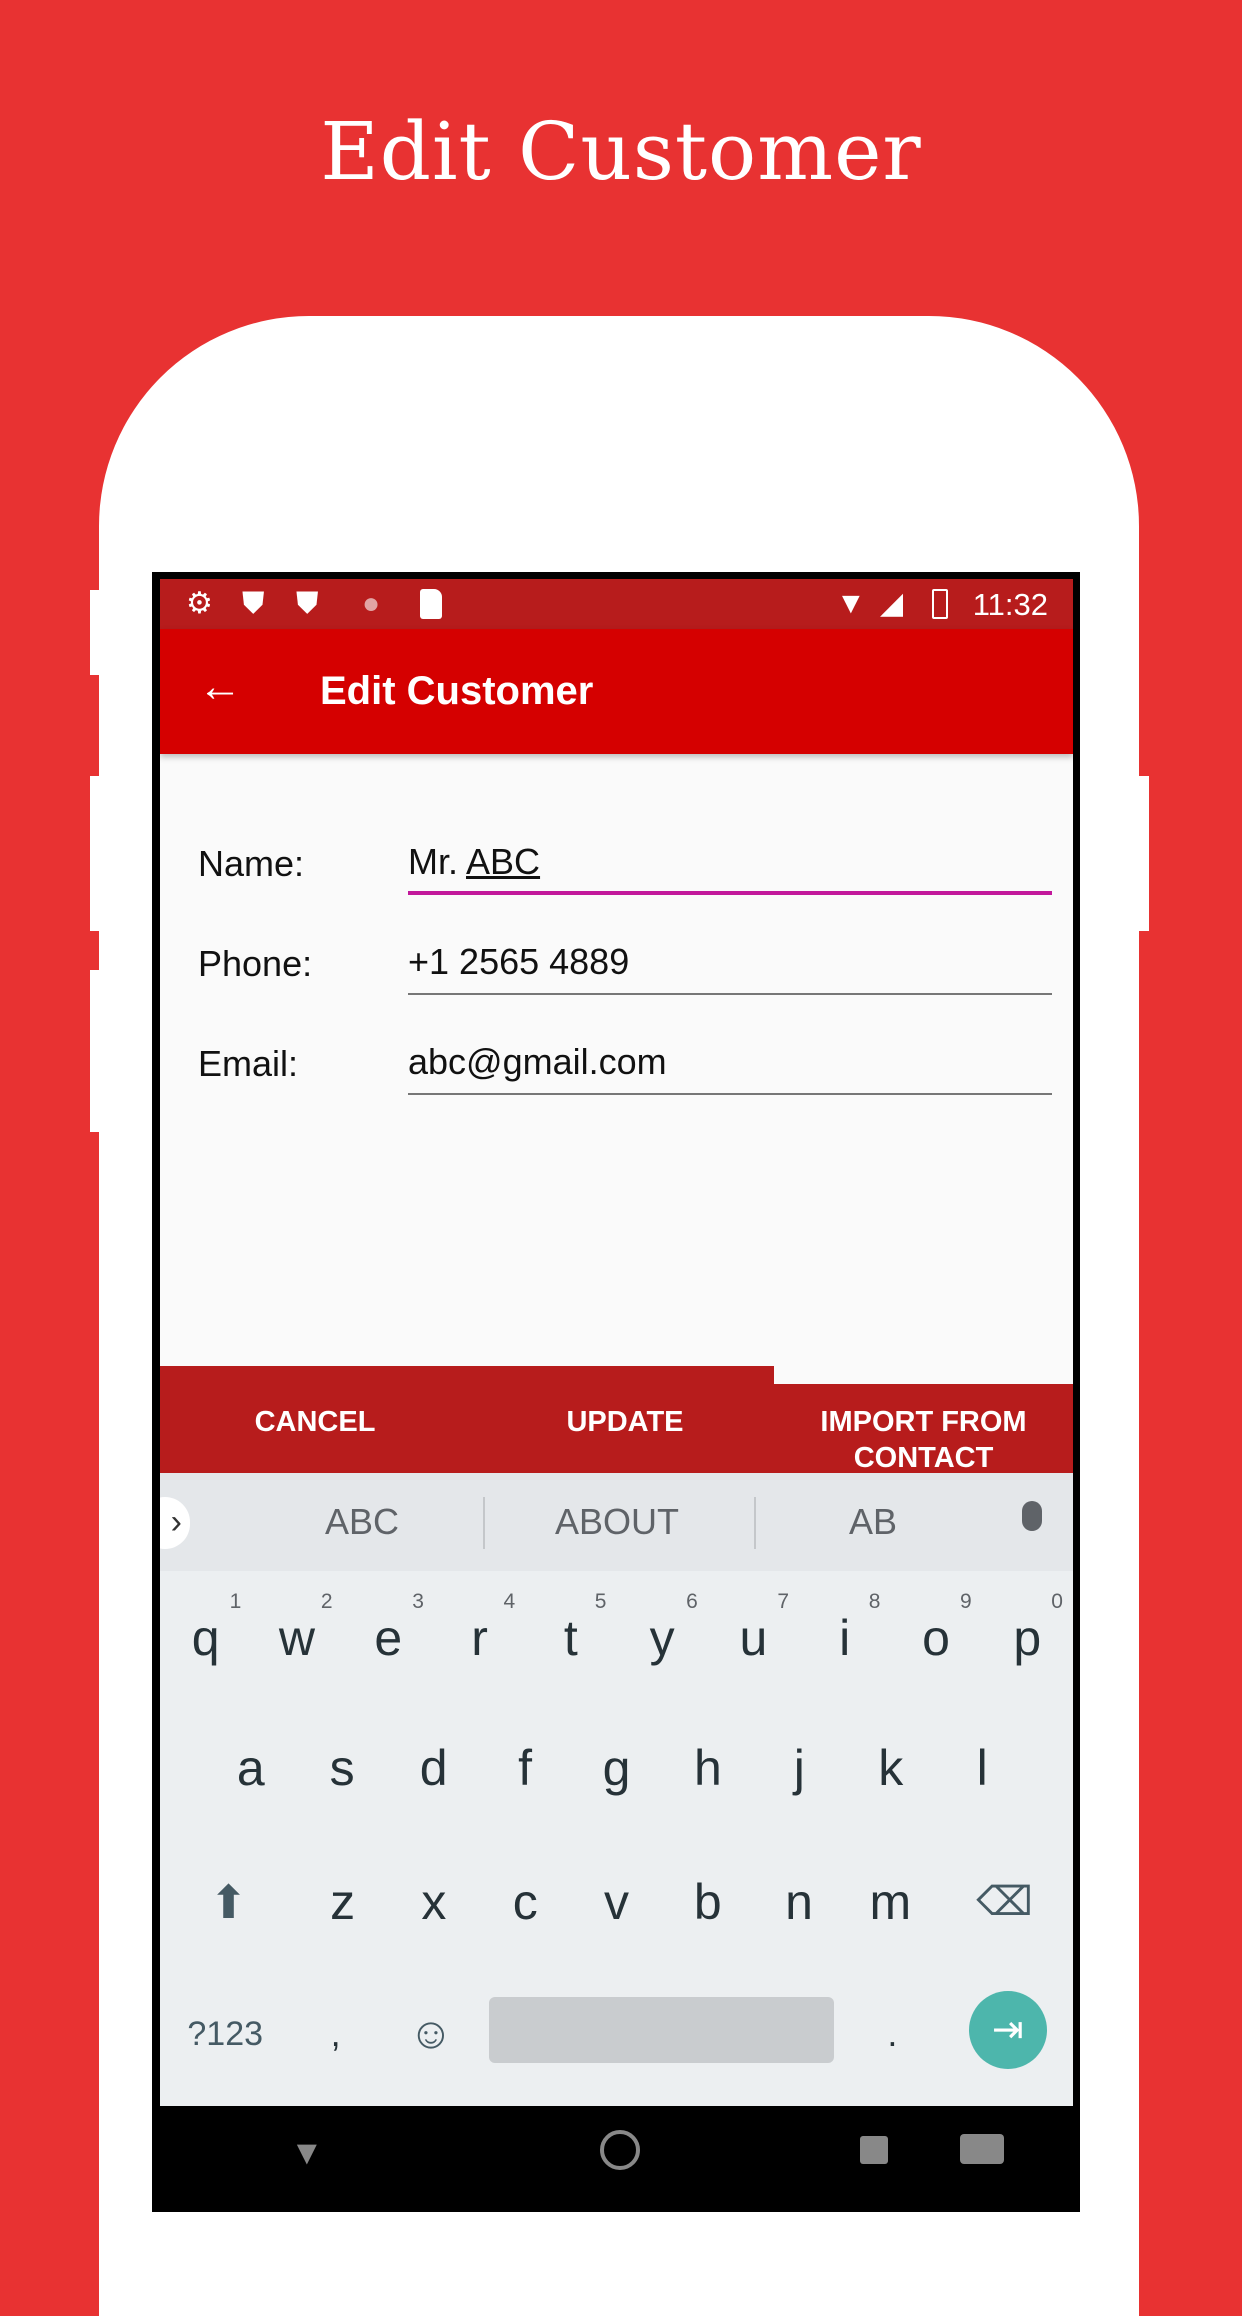 This screenshot has height=2316, width=1242. What do you see at coordinates (255, 963) in the screenshot?
I see `phone-label: Phone:` at bounding box center [255, 963].